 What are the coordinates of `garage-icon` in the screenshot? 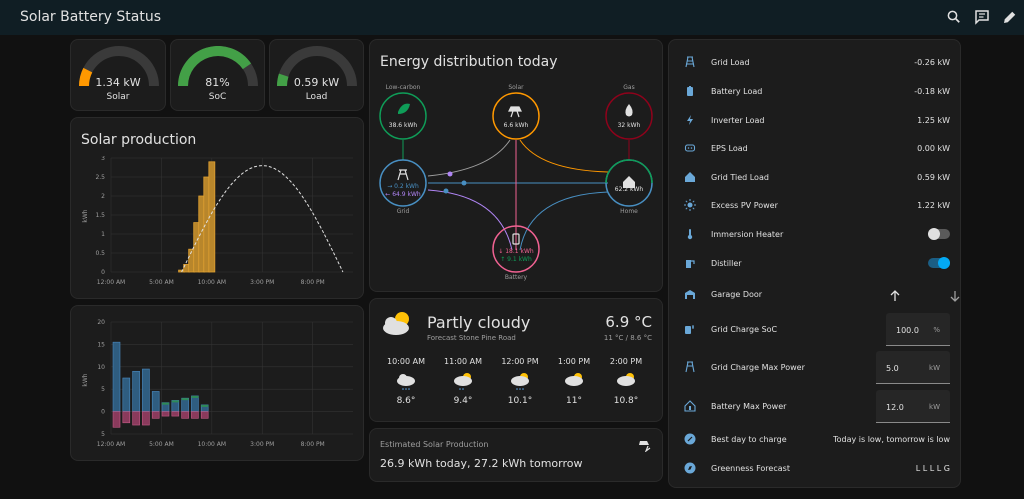 It's located at (690, 294).